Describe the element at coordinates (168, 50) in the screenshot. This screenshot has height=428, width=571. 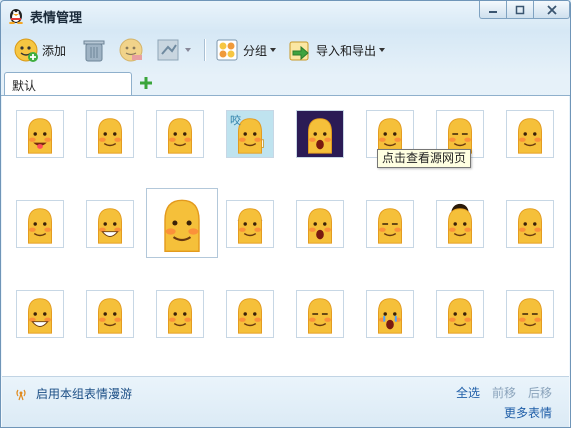
I see `move-icon` at that location.